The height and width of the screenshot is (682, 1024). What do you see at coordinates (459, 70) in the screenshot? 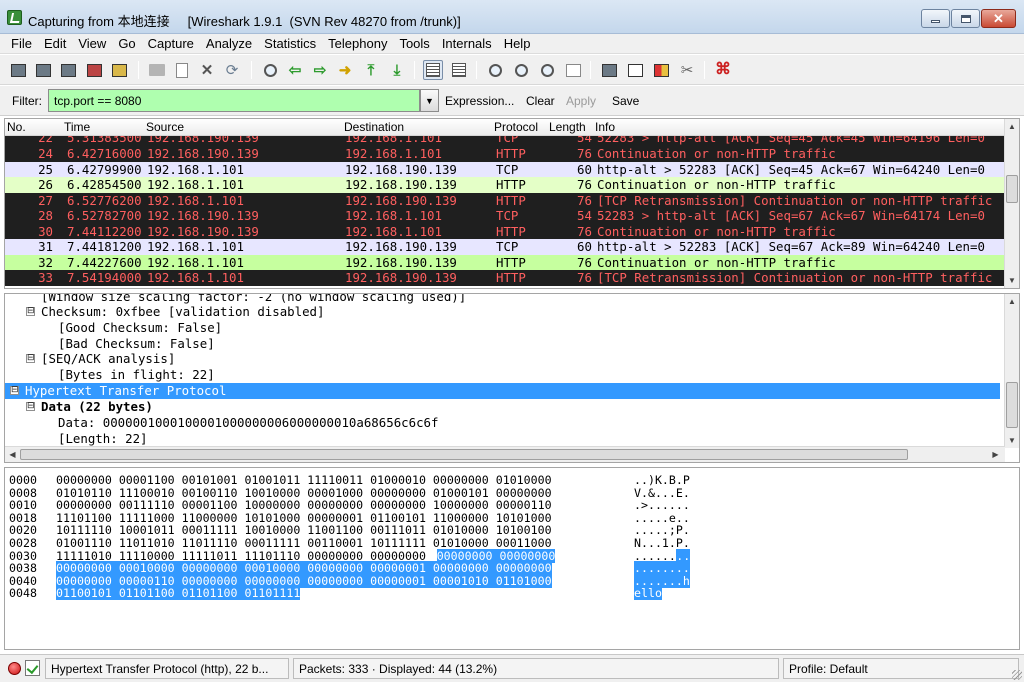
I see `auto-scroll-icon` at bounding box center [459, 70].